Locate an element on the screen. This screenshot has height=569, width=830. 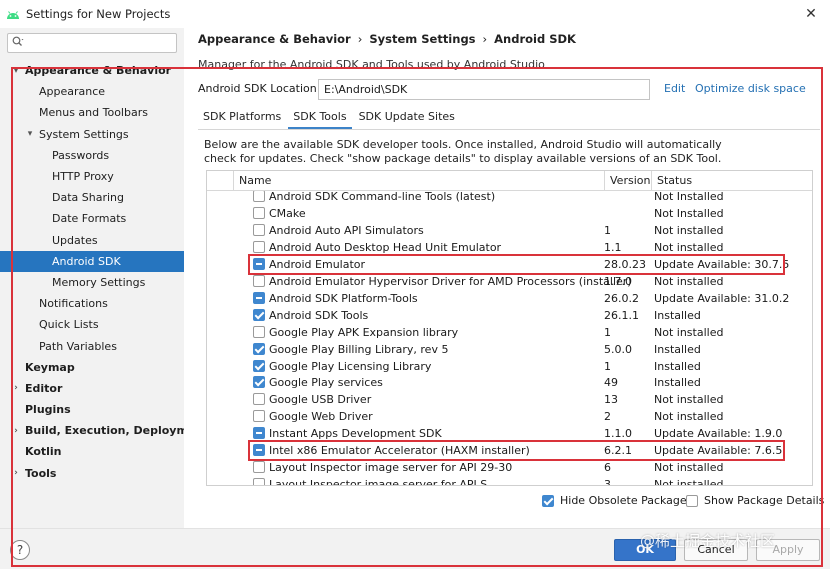
tab-sdk-platforms: SDK Platforms is located at coordinates (242, 118).